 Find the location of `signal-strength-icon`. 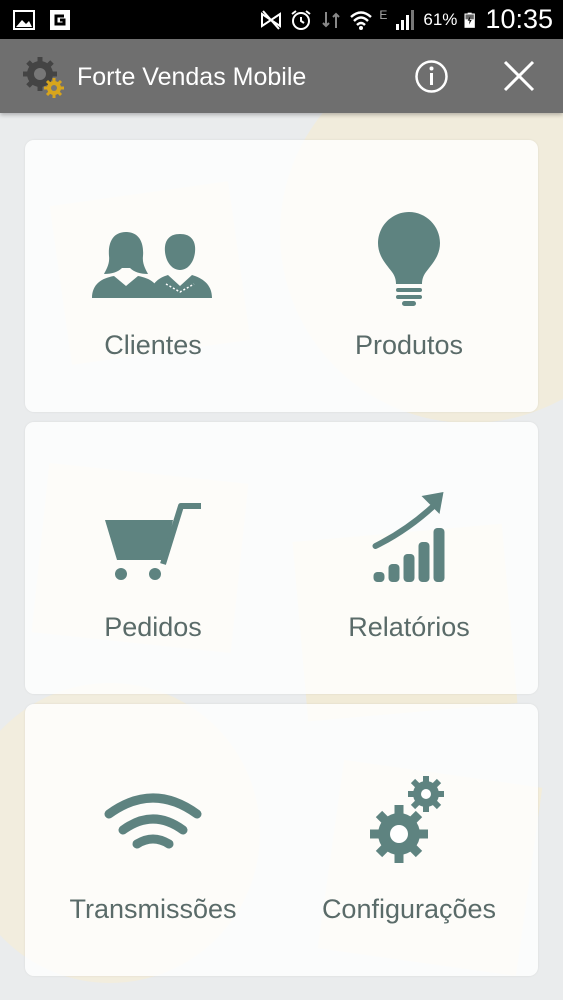

signal-strength-icon is located at coordinates (405, 19).